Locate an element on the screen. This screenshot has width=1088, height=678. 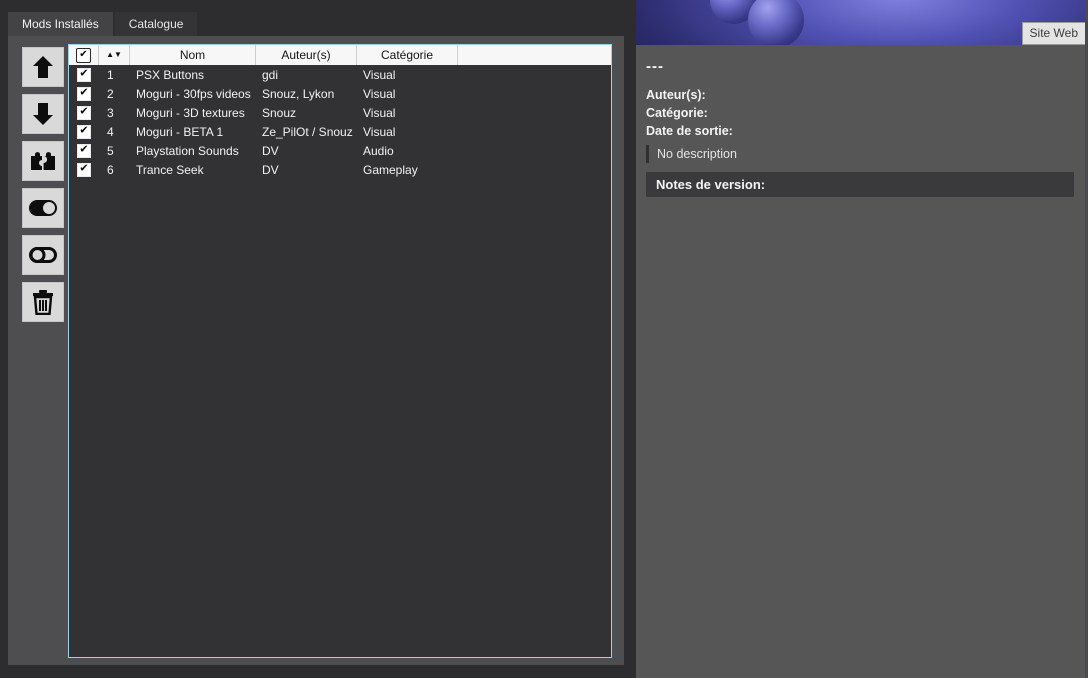
header-empty is located at coordinates (534, 55).